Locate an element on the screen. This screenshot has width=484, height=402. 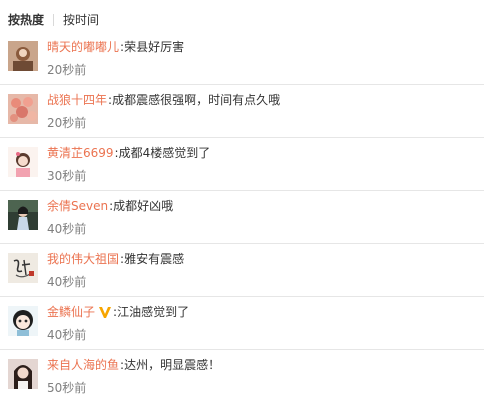
comment-text: 成都震感很强啊，时间有点久哦 is located at coordinates (196, 100).